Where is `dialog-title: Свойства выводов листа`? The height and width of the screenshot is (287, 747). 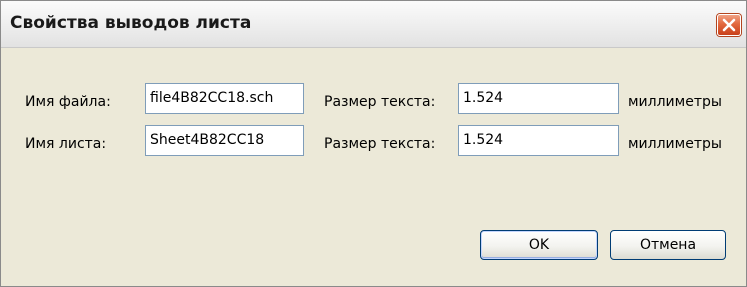
dialog-title: Свойства выводов листа is located at coordinates (131, 23).